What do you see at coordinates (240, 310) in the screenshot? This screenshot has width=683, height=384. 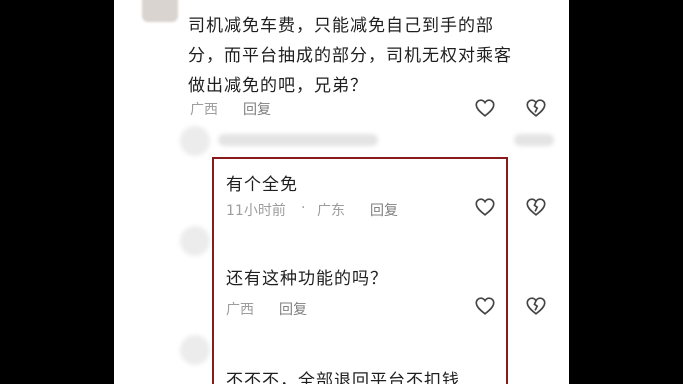 I see `reply-location: 广西` at bounding box center [240, 310].